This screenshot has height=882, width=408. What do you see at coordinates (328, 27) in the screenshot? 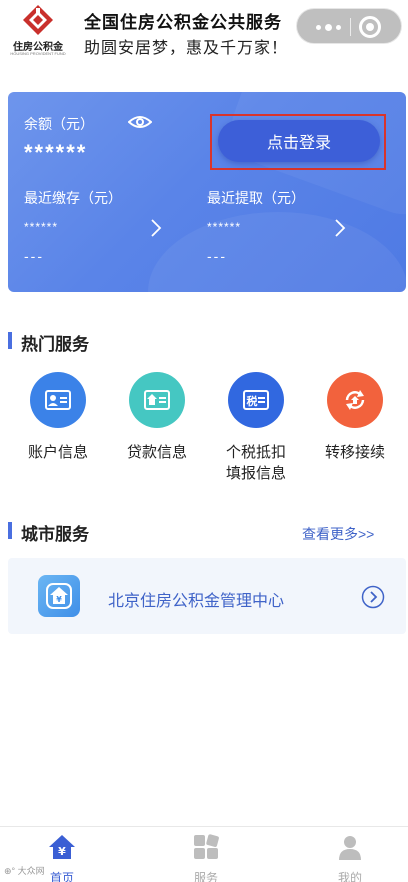
I see `more-menu-icon` at bounding box center [328, 27].